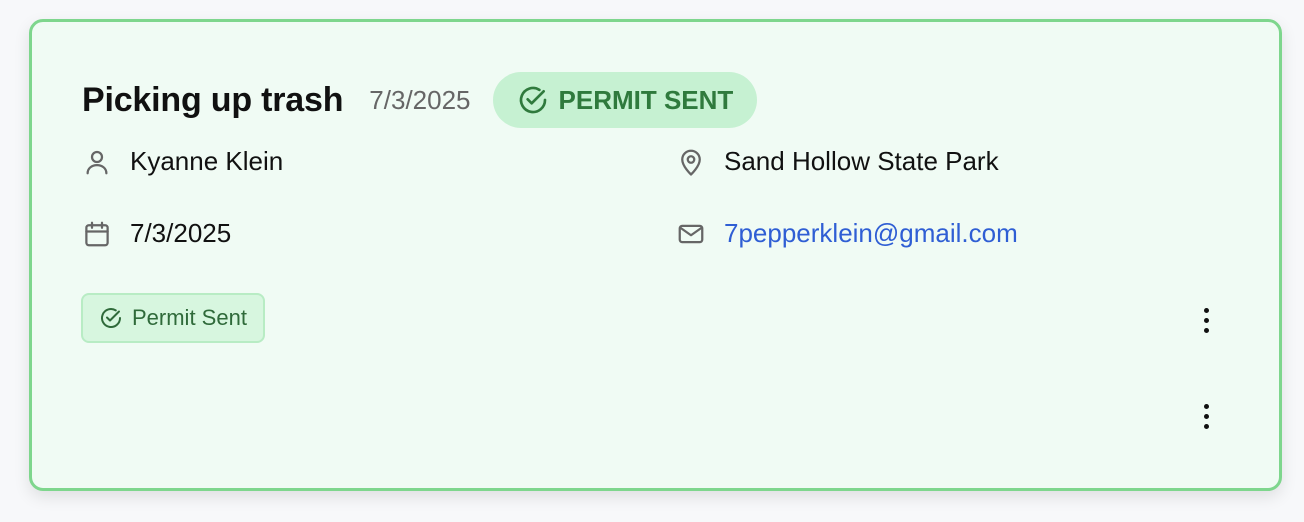 This screenshot has height=522, width=1304. What do you see at coordinates (97, 233) in the screenshot?
I see `calendar-icon` at bounding box center [97, 233].